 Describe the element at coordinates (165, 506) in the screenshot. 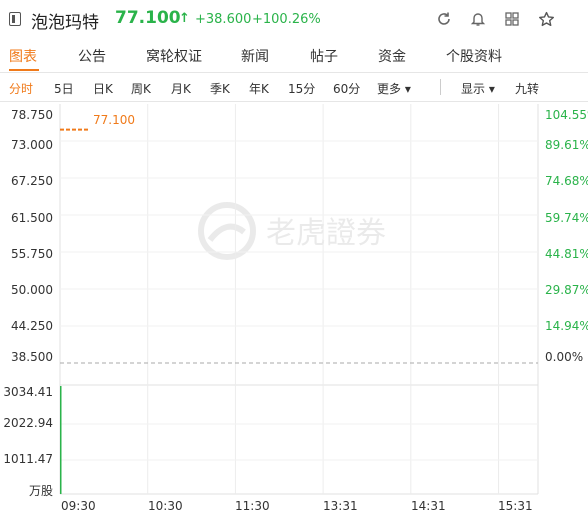

I see `time-tick: 10:30` at that location.